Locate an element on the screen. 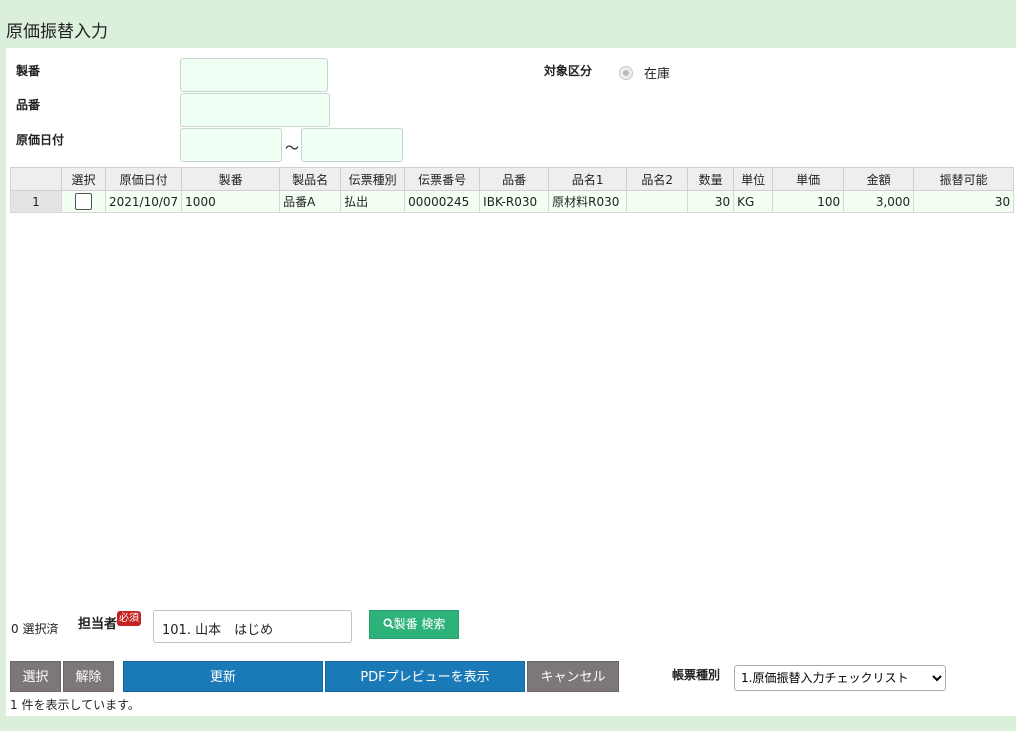 This screenshot has width=1016, height=731. cell-date: 2021/10/07 is located at coordinates (143, 201).